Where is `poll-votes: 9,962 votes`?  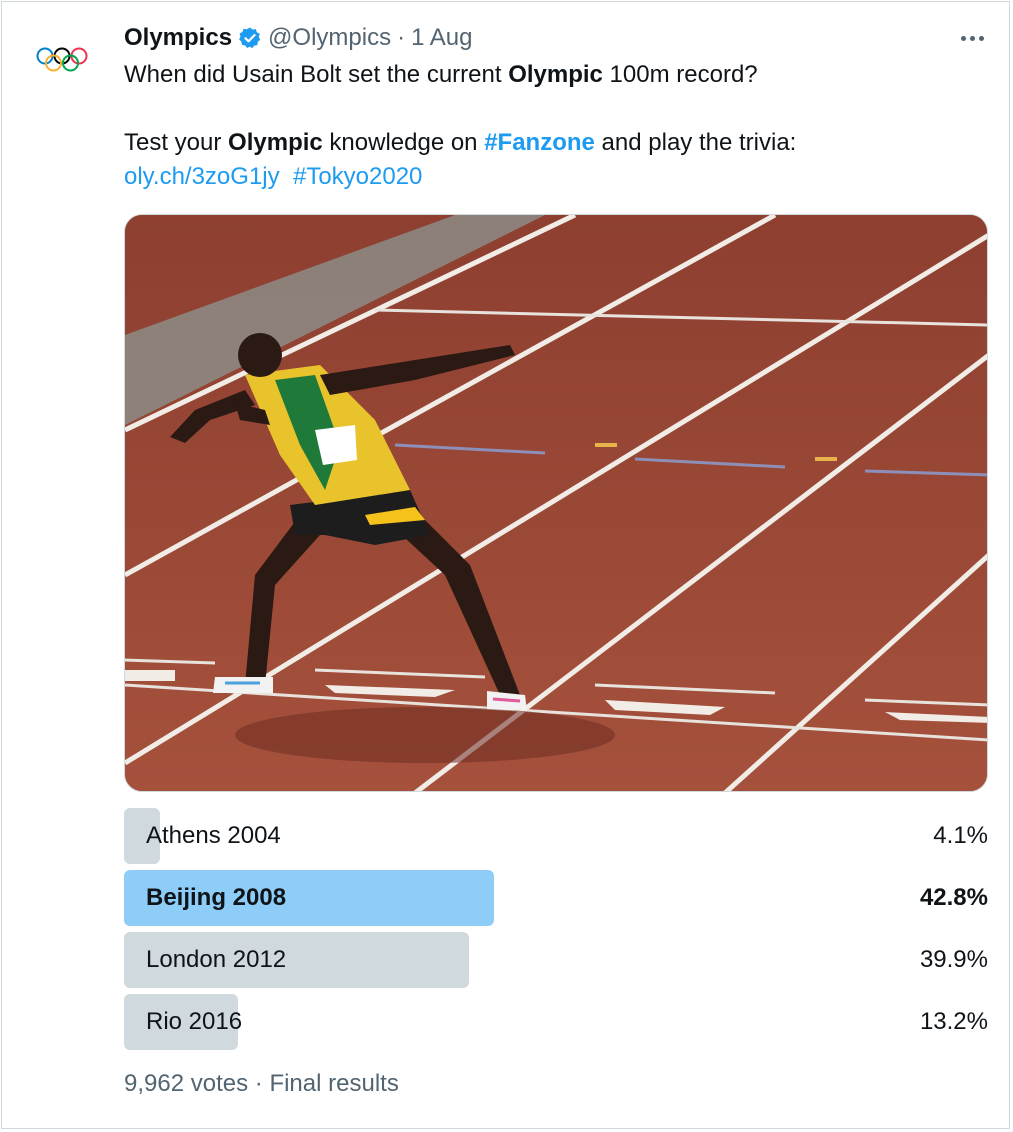 poll-votes: 9,962 votes is located at coordinates (186, 1083).